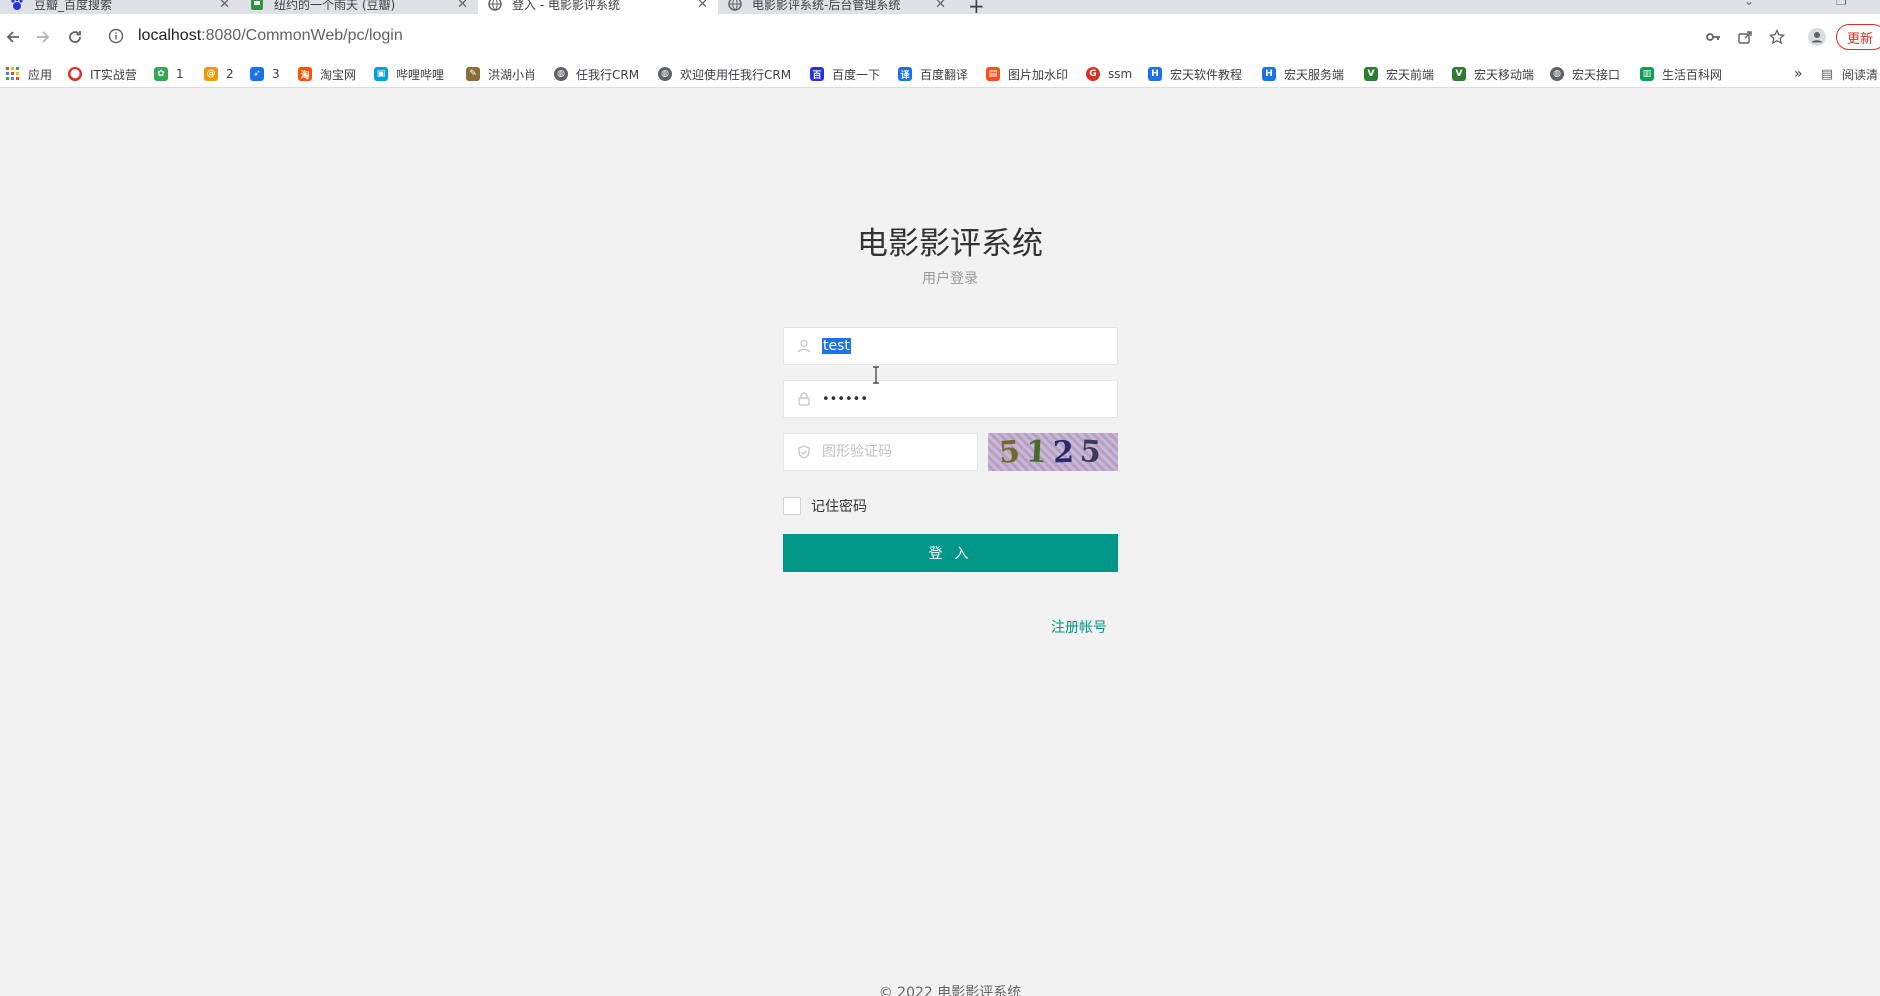 This screenshot has height=996, width=1880. I want to click on bookmark-hongtian-tutorial: H 宏天软件教程, so click(1195, 74).